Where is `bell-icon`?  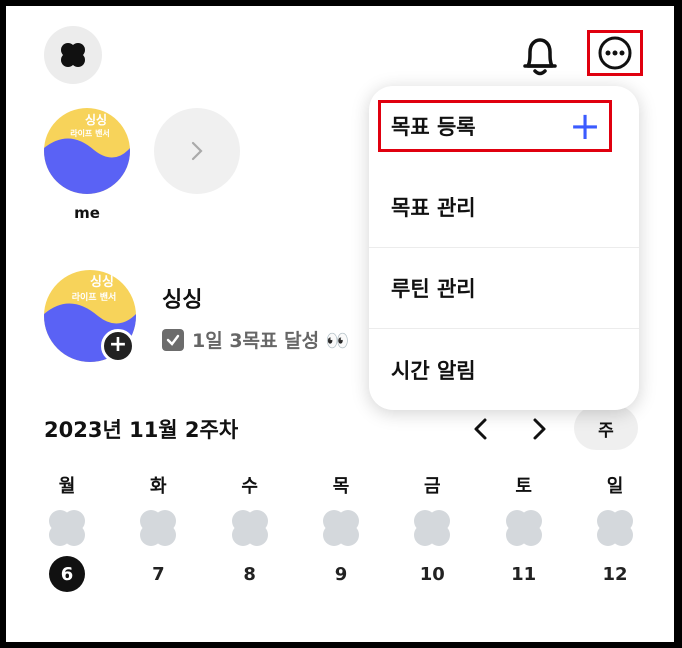 bell-icon is located at coordinates (540, 57).